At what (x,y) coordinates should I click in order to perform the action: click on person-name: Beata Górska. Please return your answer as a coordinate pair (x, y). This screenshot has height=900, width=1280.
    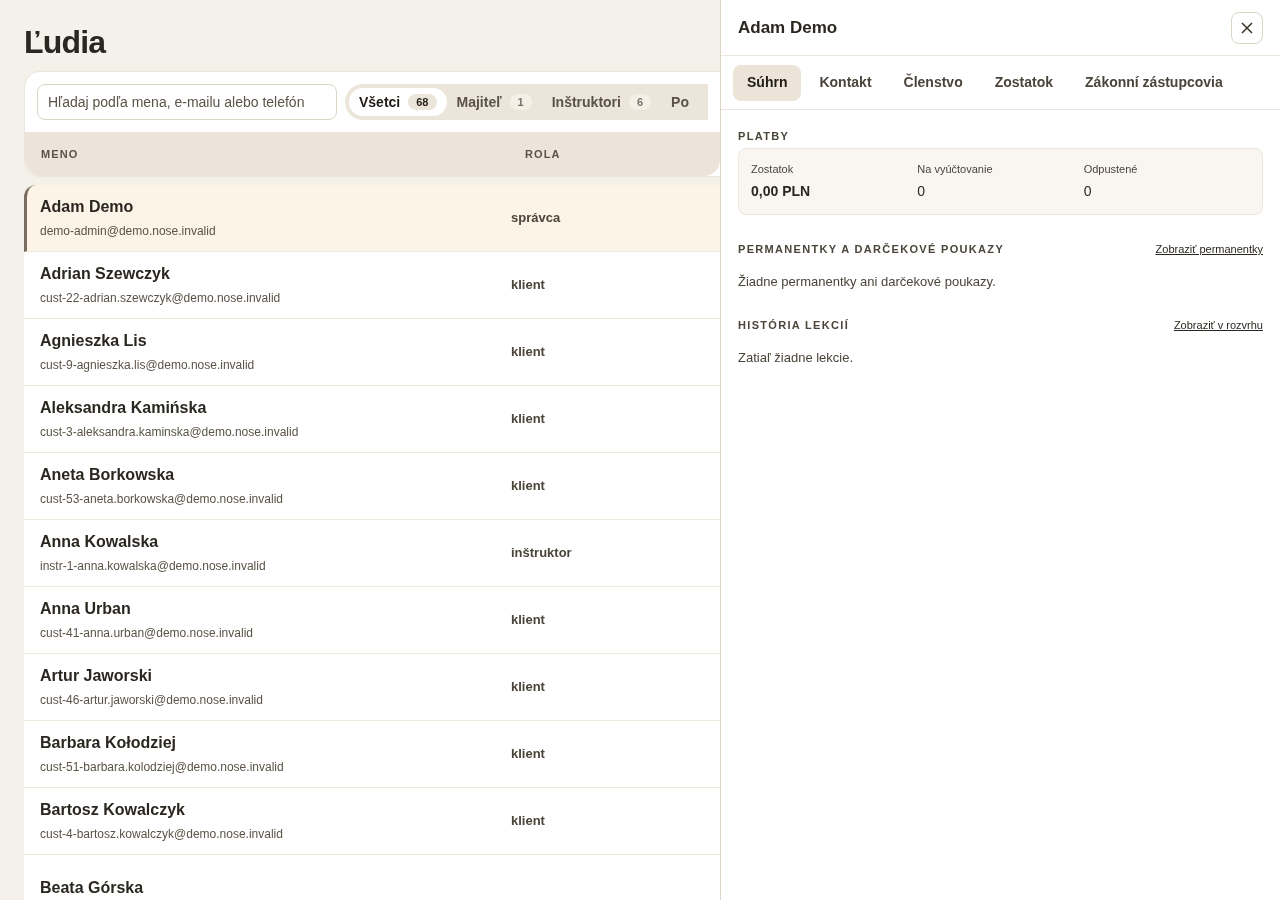
    Looking at the image, I should click on (92, 888).